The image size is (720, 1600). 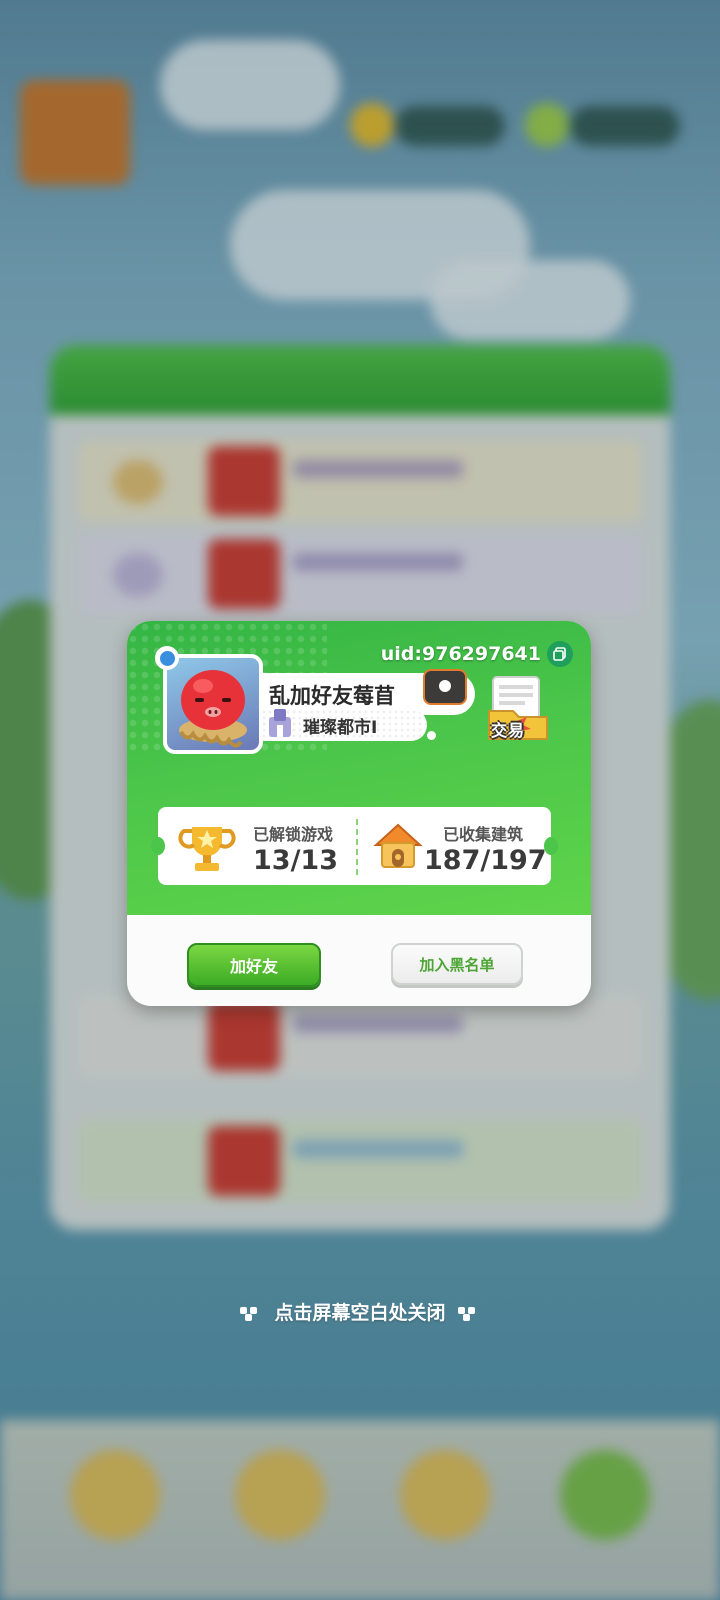 I want to click on copy-uid-button, so click(x=560, y=654).